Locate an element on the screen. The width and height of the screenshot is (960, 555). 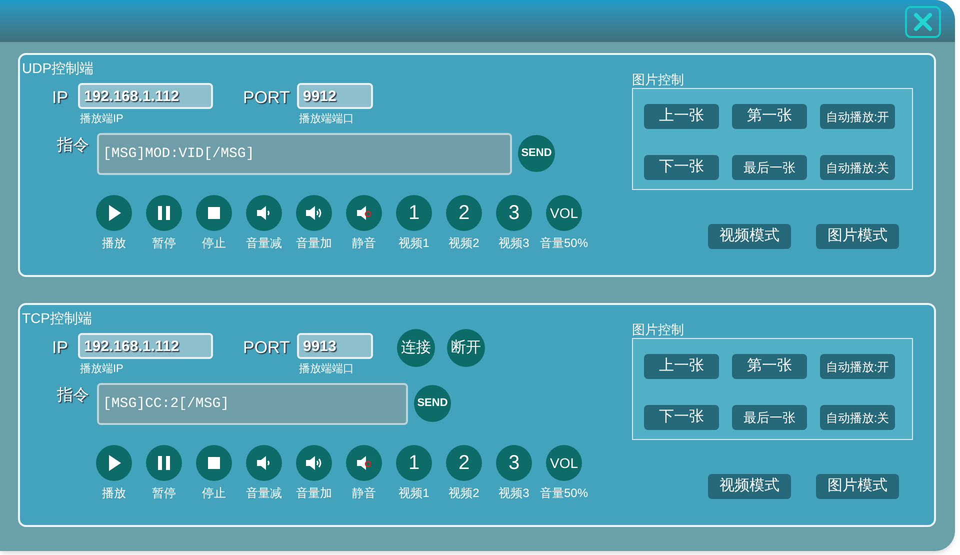
panel-title: TCP控制端 is located at coordinates (56, 318).